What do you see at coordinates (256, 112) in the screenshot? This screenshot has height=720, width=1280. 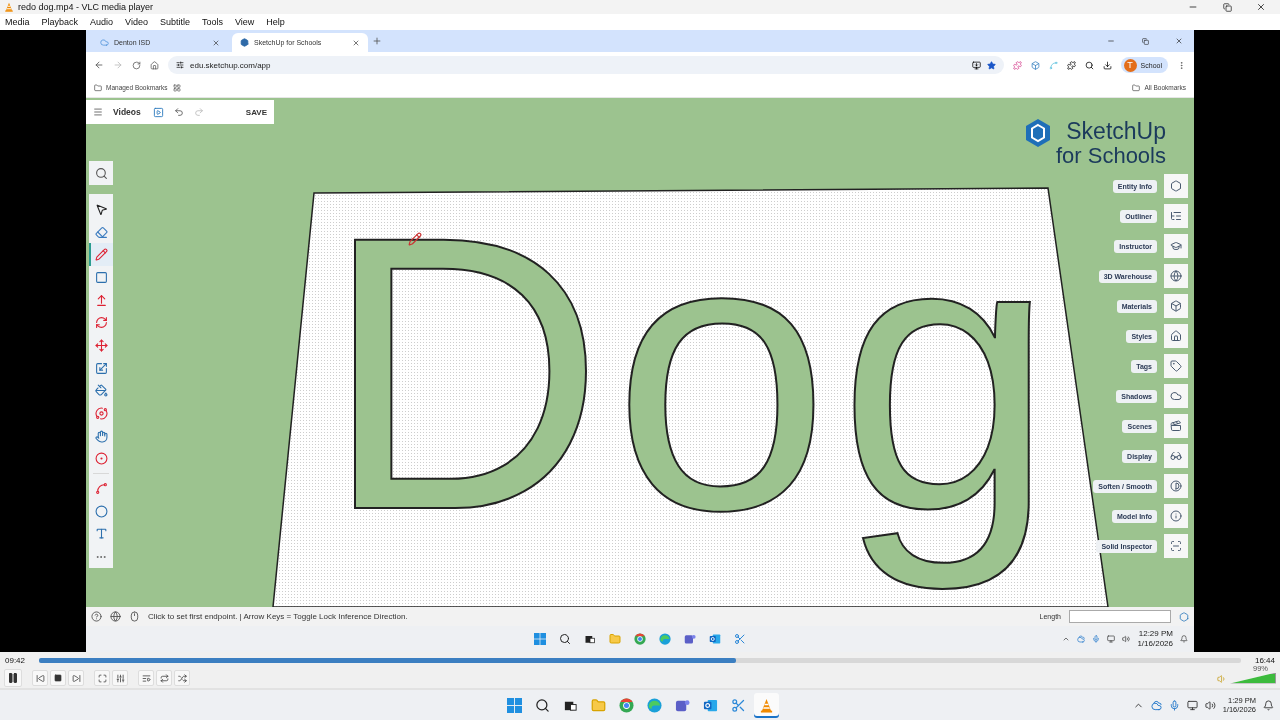 I see `save-button: SAVE` at bounding box center [256, 112].